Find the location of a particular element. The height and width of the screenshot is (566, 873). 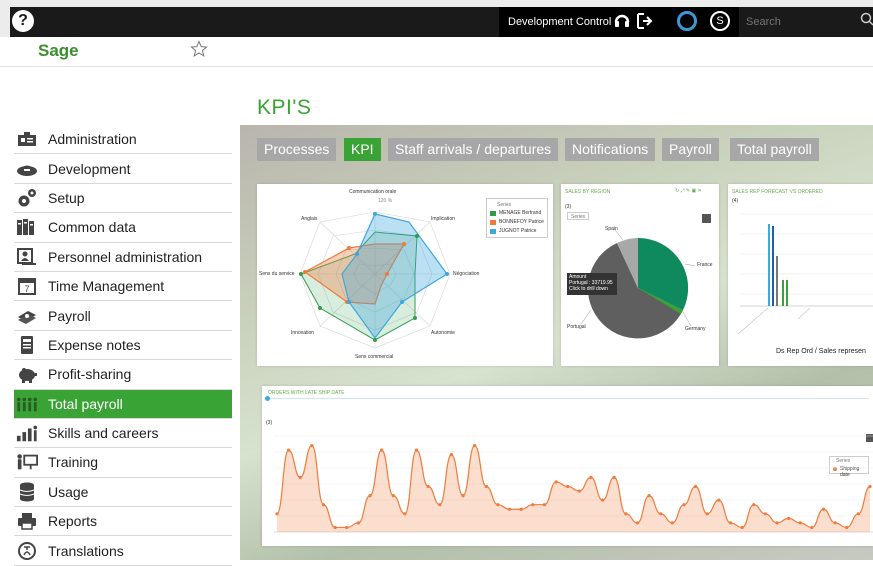

pie-slice-label: France is located at coordinates (705, 265).